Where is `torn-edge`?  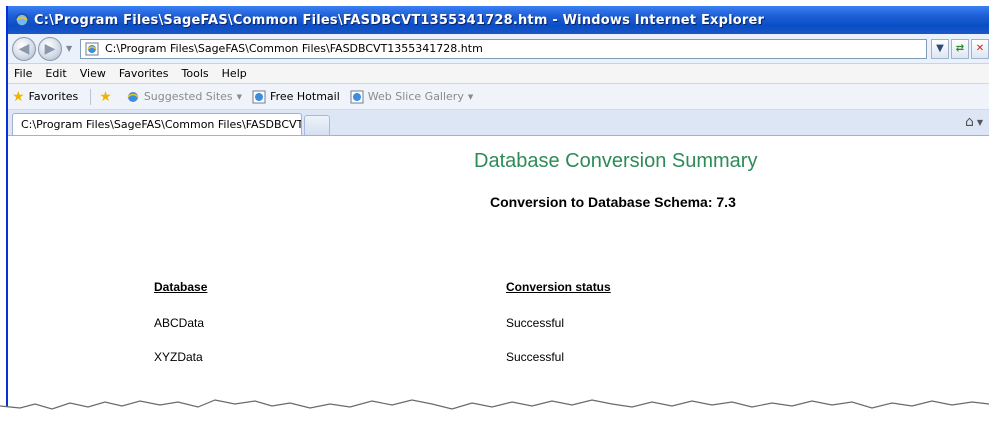
torn-edge is located at coordinates (494, 412).